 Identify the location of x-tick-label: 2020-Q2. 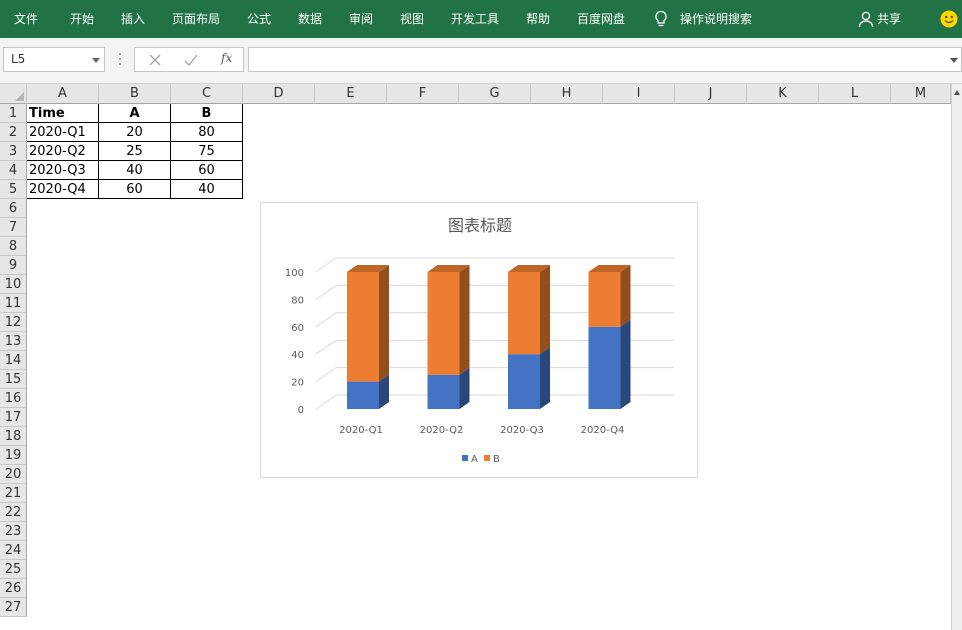
(442, 430).